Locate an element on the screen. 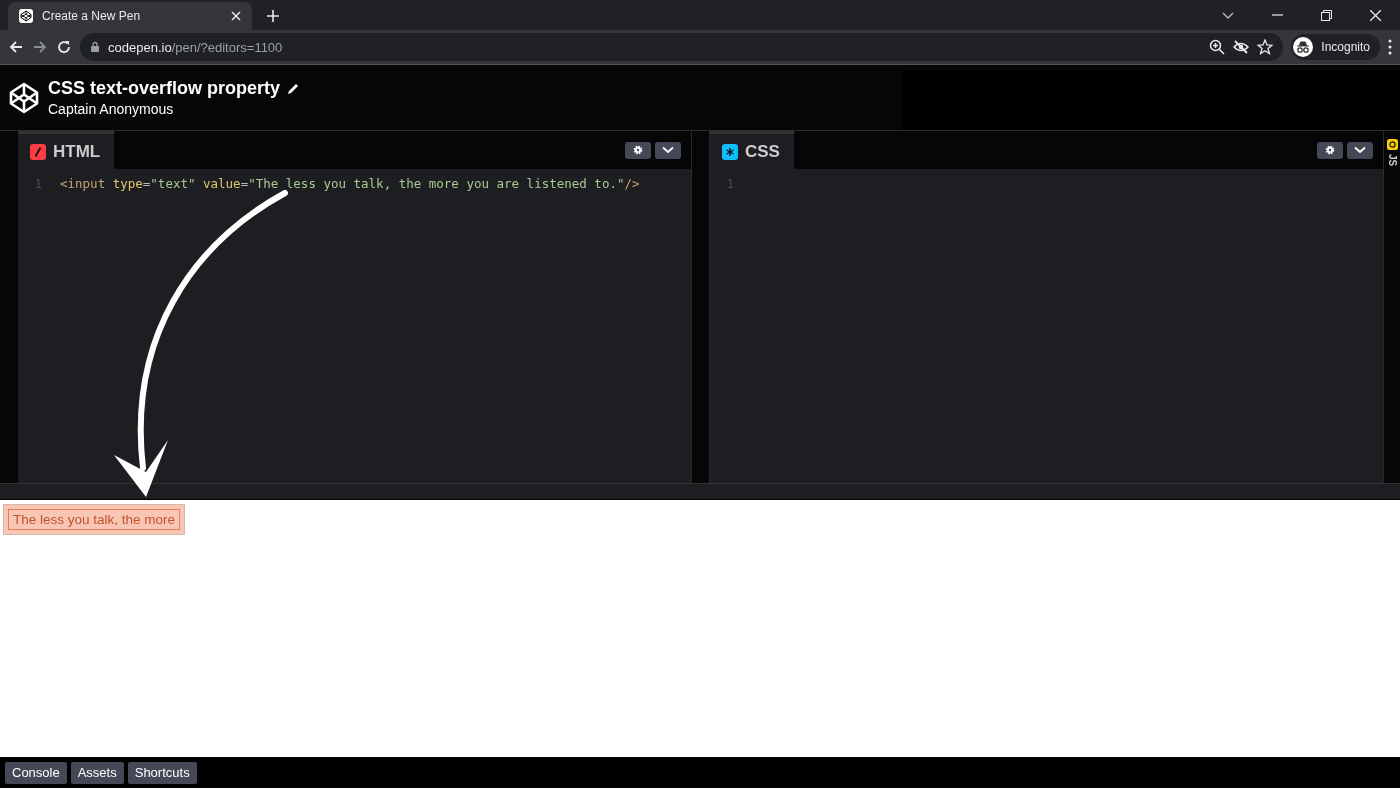  pen-title: CSS text-overflow property is located at coordinates (164, 88).